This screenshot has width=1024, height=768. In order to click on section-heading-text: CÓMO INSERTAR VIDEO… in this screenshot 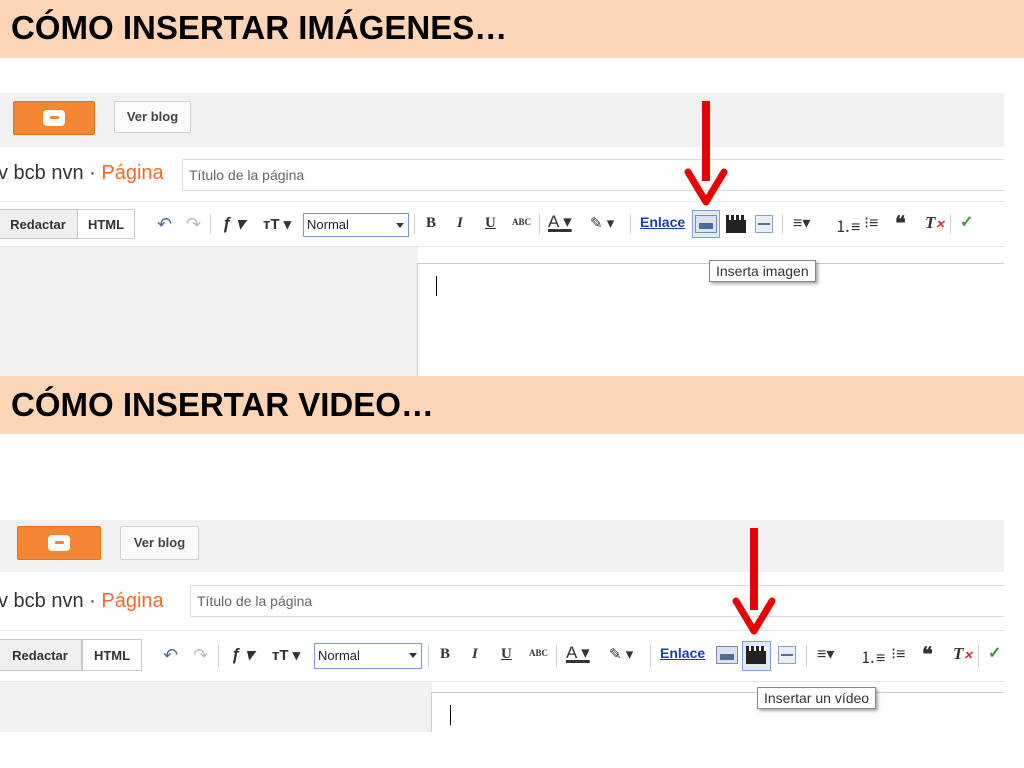, I will do `click(222, 404)`.